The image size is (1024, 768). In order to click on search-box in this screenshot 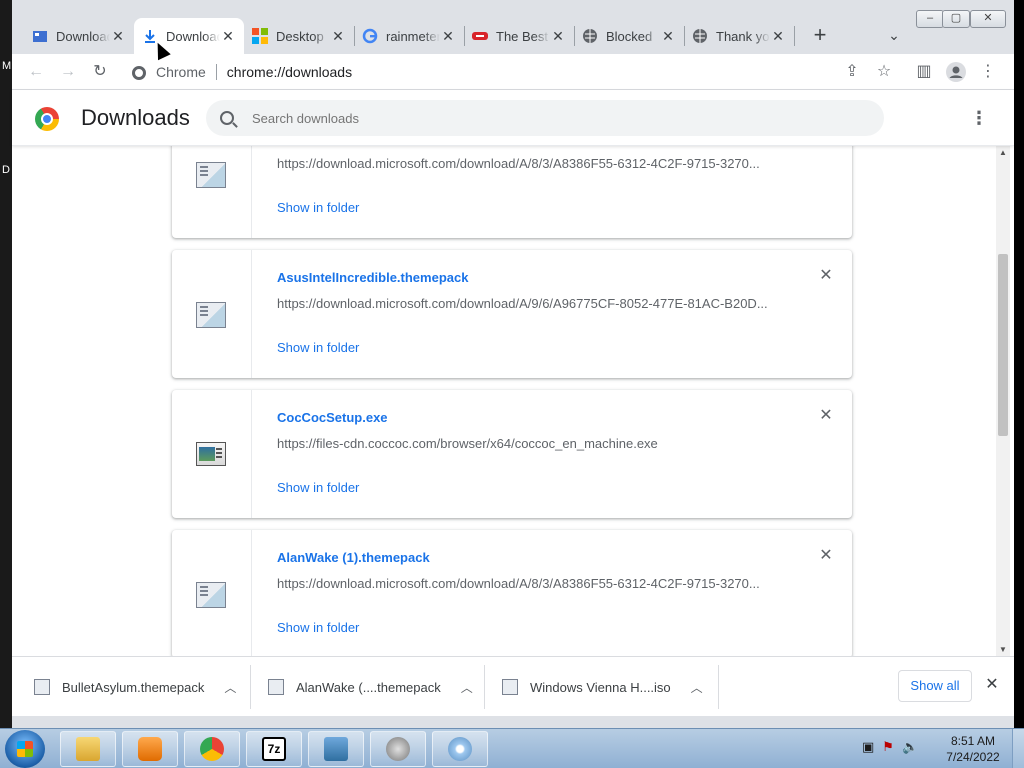, I will do `click(545, 118)`.